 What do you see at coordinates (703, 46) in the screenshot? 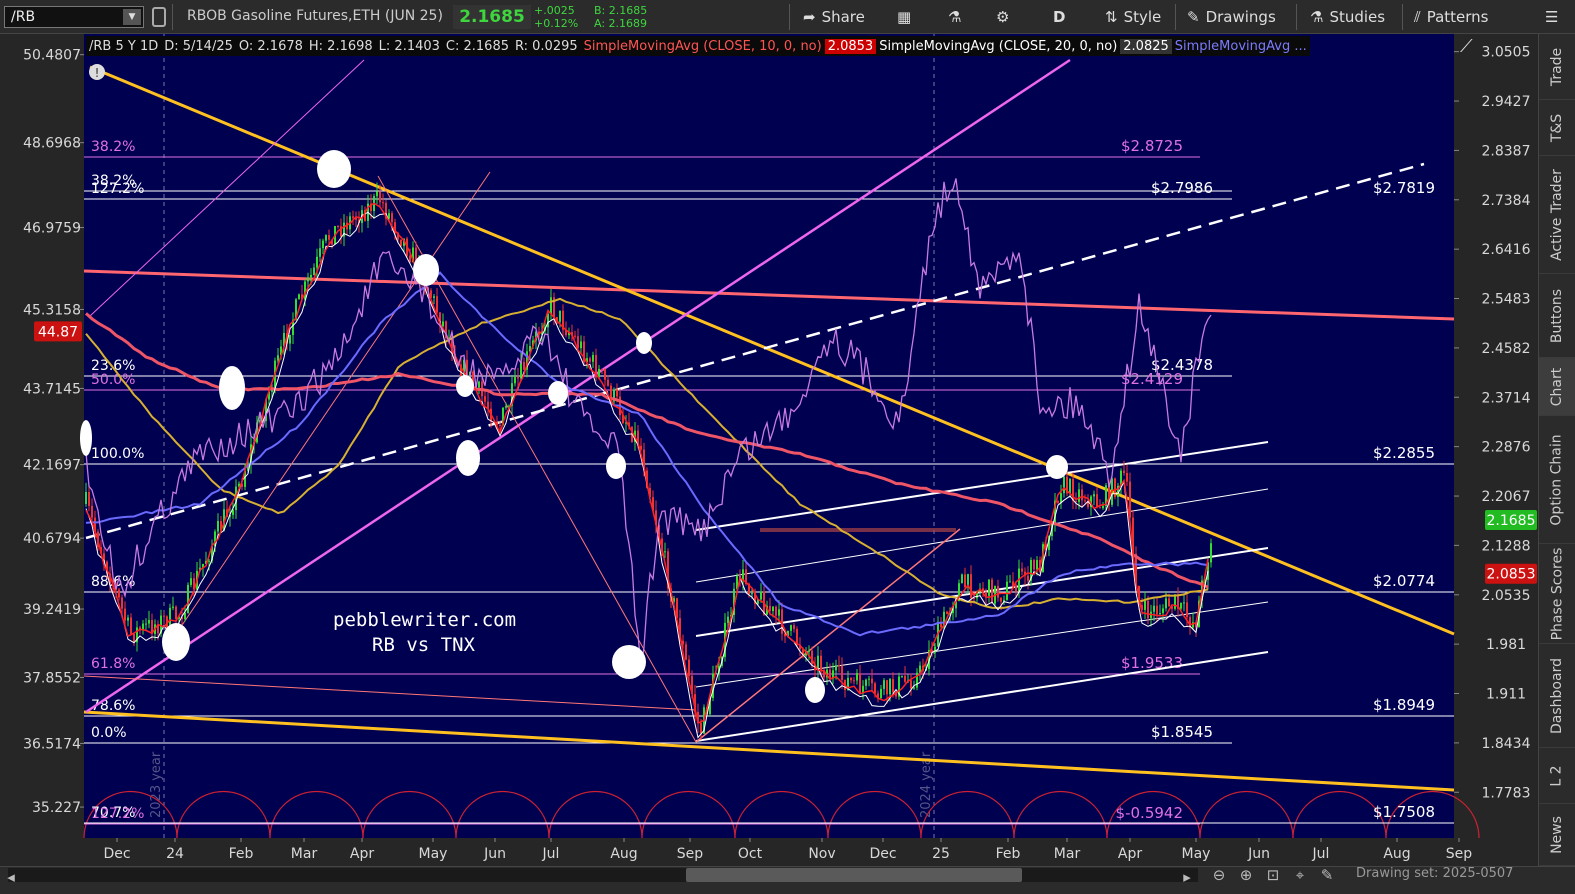
I see `sma10-label: SimpleMovingAvg (CLOSE, 10, 0, no)` at bounding box center [703, 46].